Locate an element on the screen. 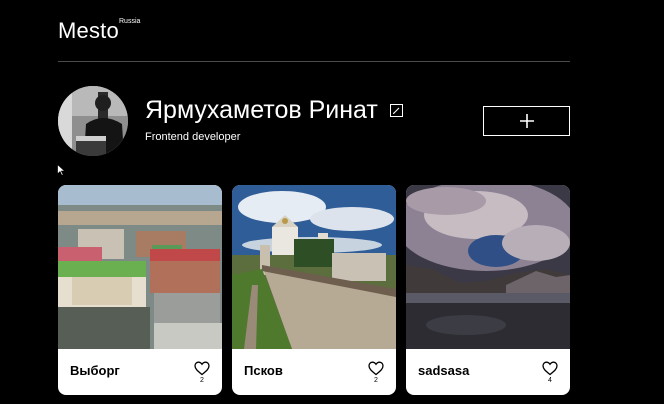  profile-name: Ярмухаметов Ринат is located at coordinates (261, 110).